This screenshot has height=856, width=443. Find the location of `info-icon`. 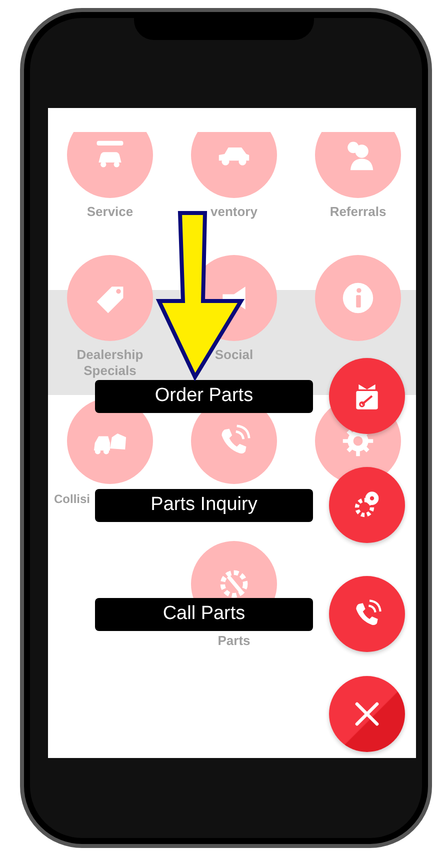

info-icon is located at coordinates (358, 298).